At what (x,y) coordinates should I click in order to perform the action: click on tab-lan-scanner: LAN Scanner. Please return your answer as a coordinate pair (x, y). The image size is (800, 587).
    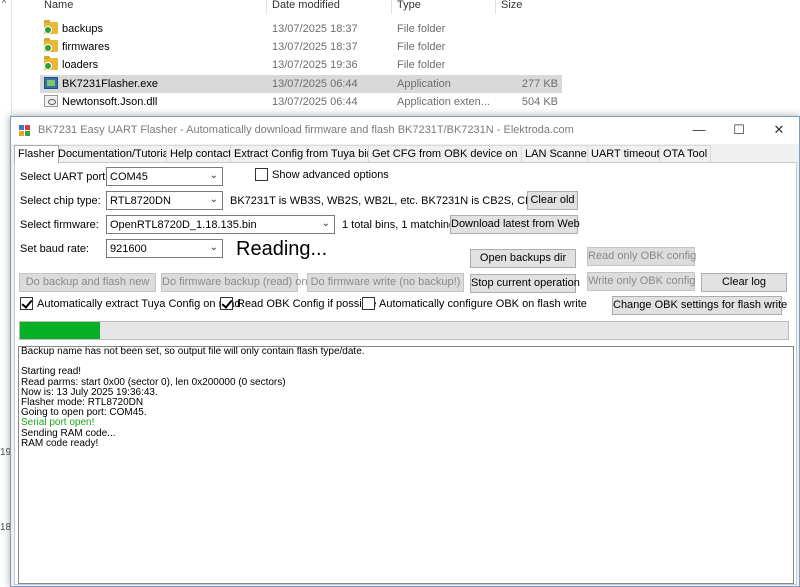
    Looking at the image, I should click on (558, 153).